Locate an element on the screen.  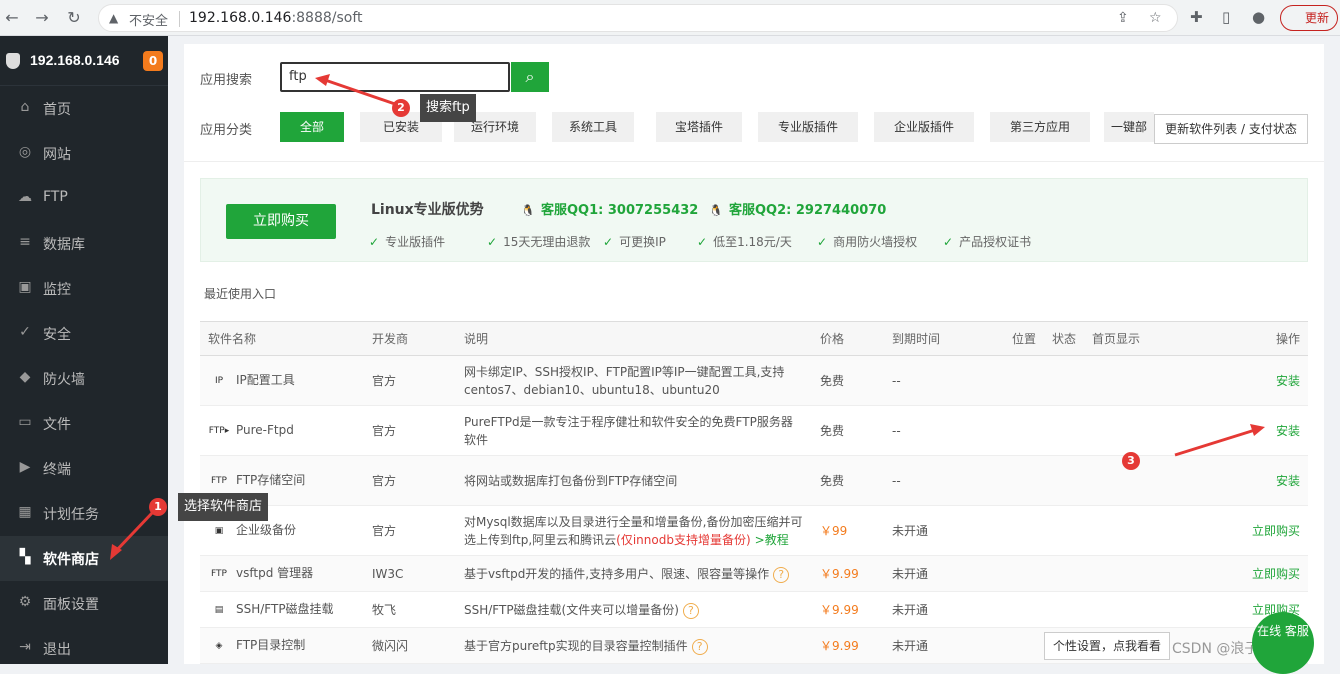
annotation-number-1: 1 is located at coordinates (158, 507).